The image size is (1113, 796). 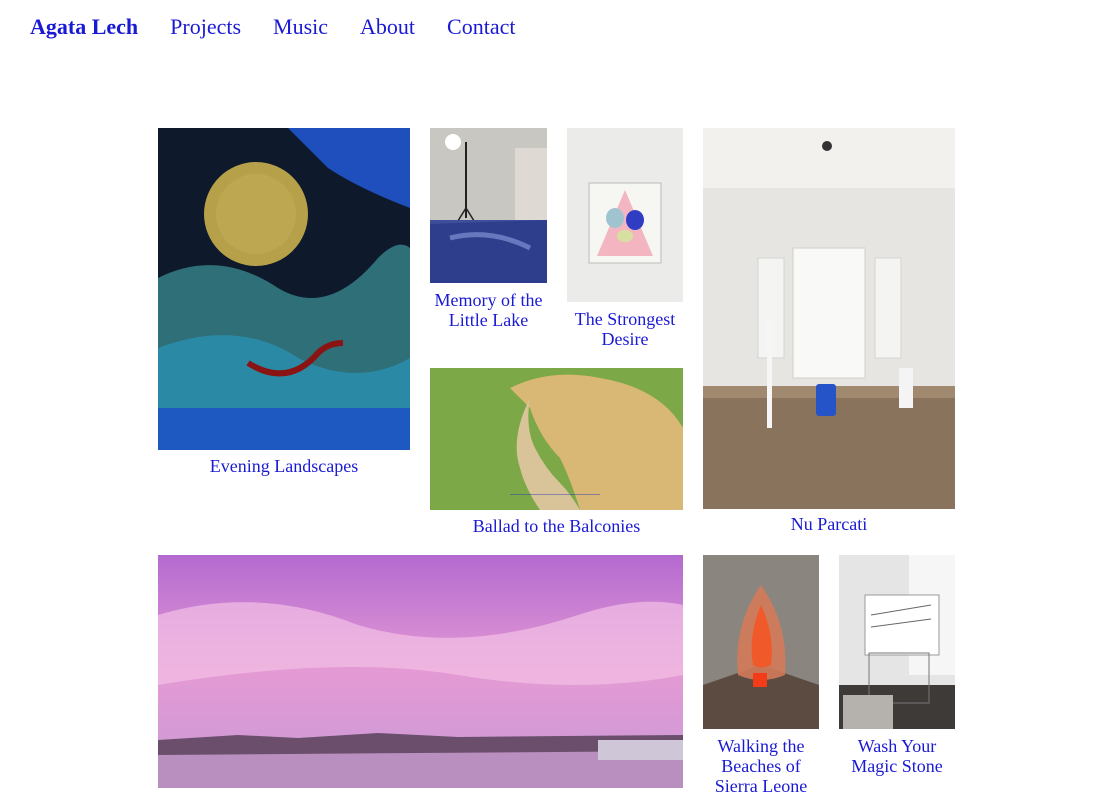 I want to click on nav-link-music: Music, so click(x=300, y=27).